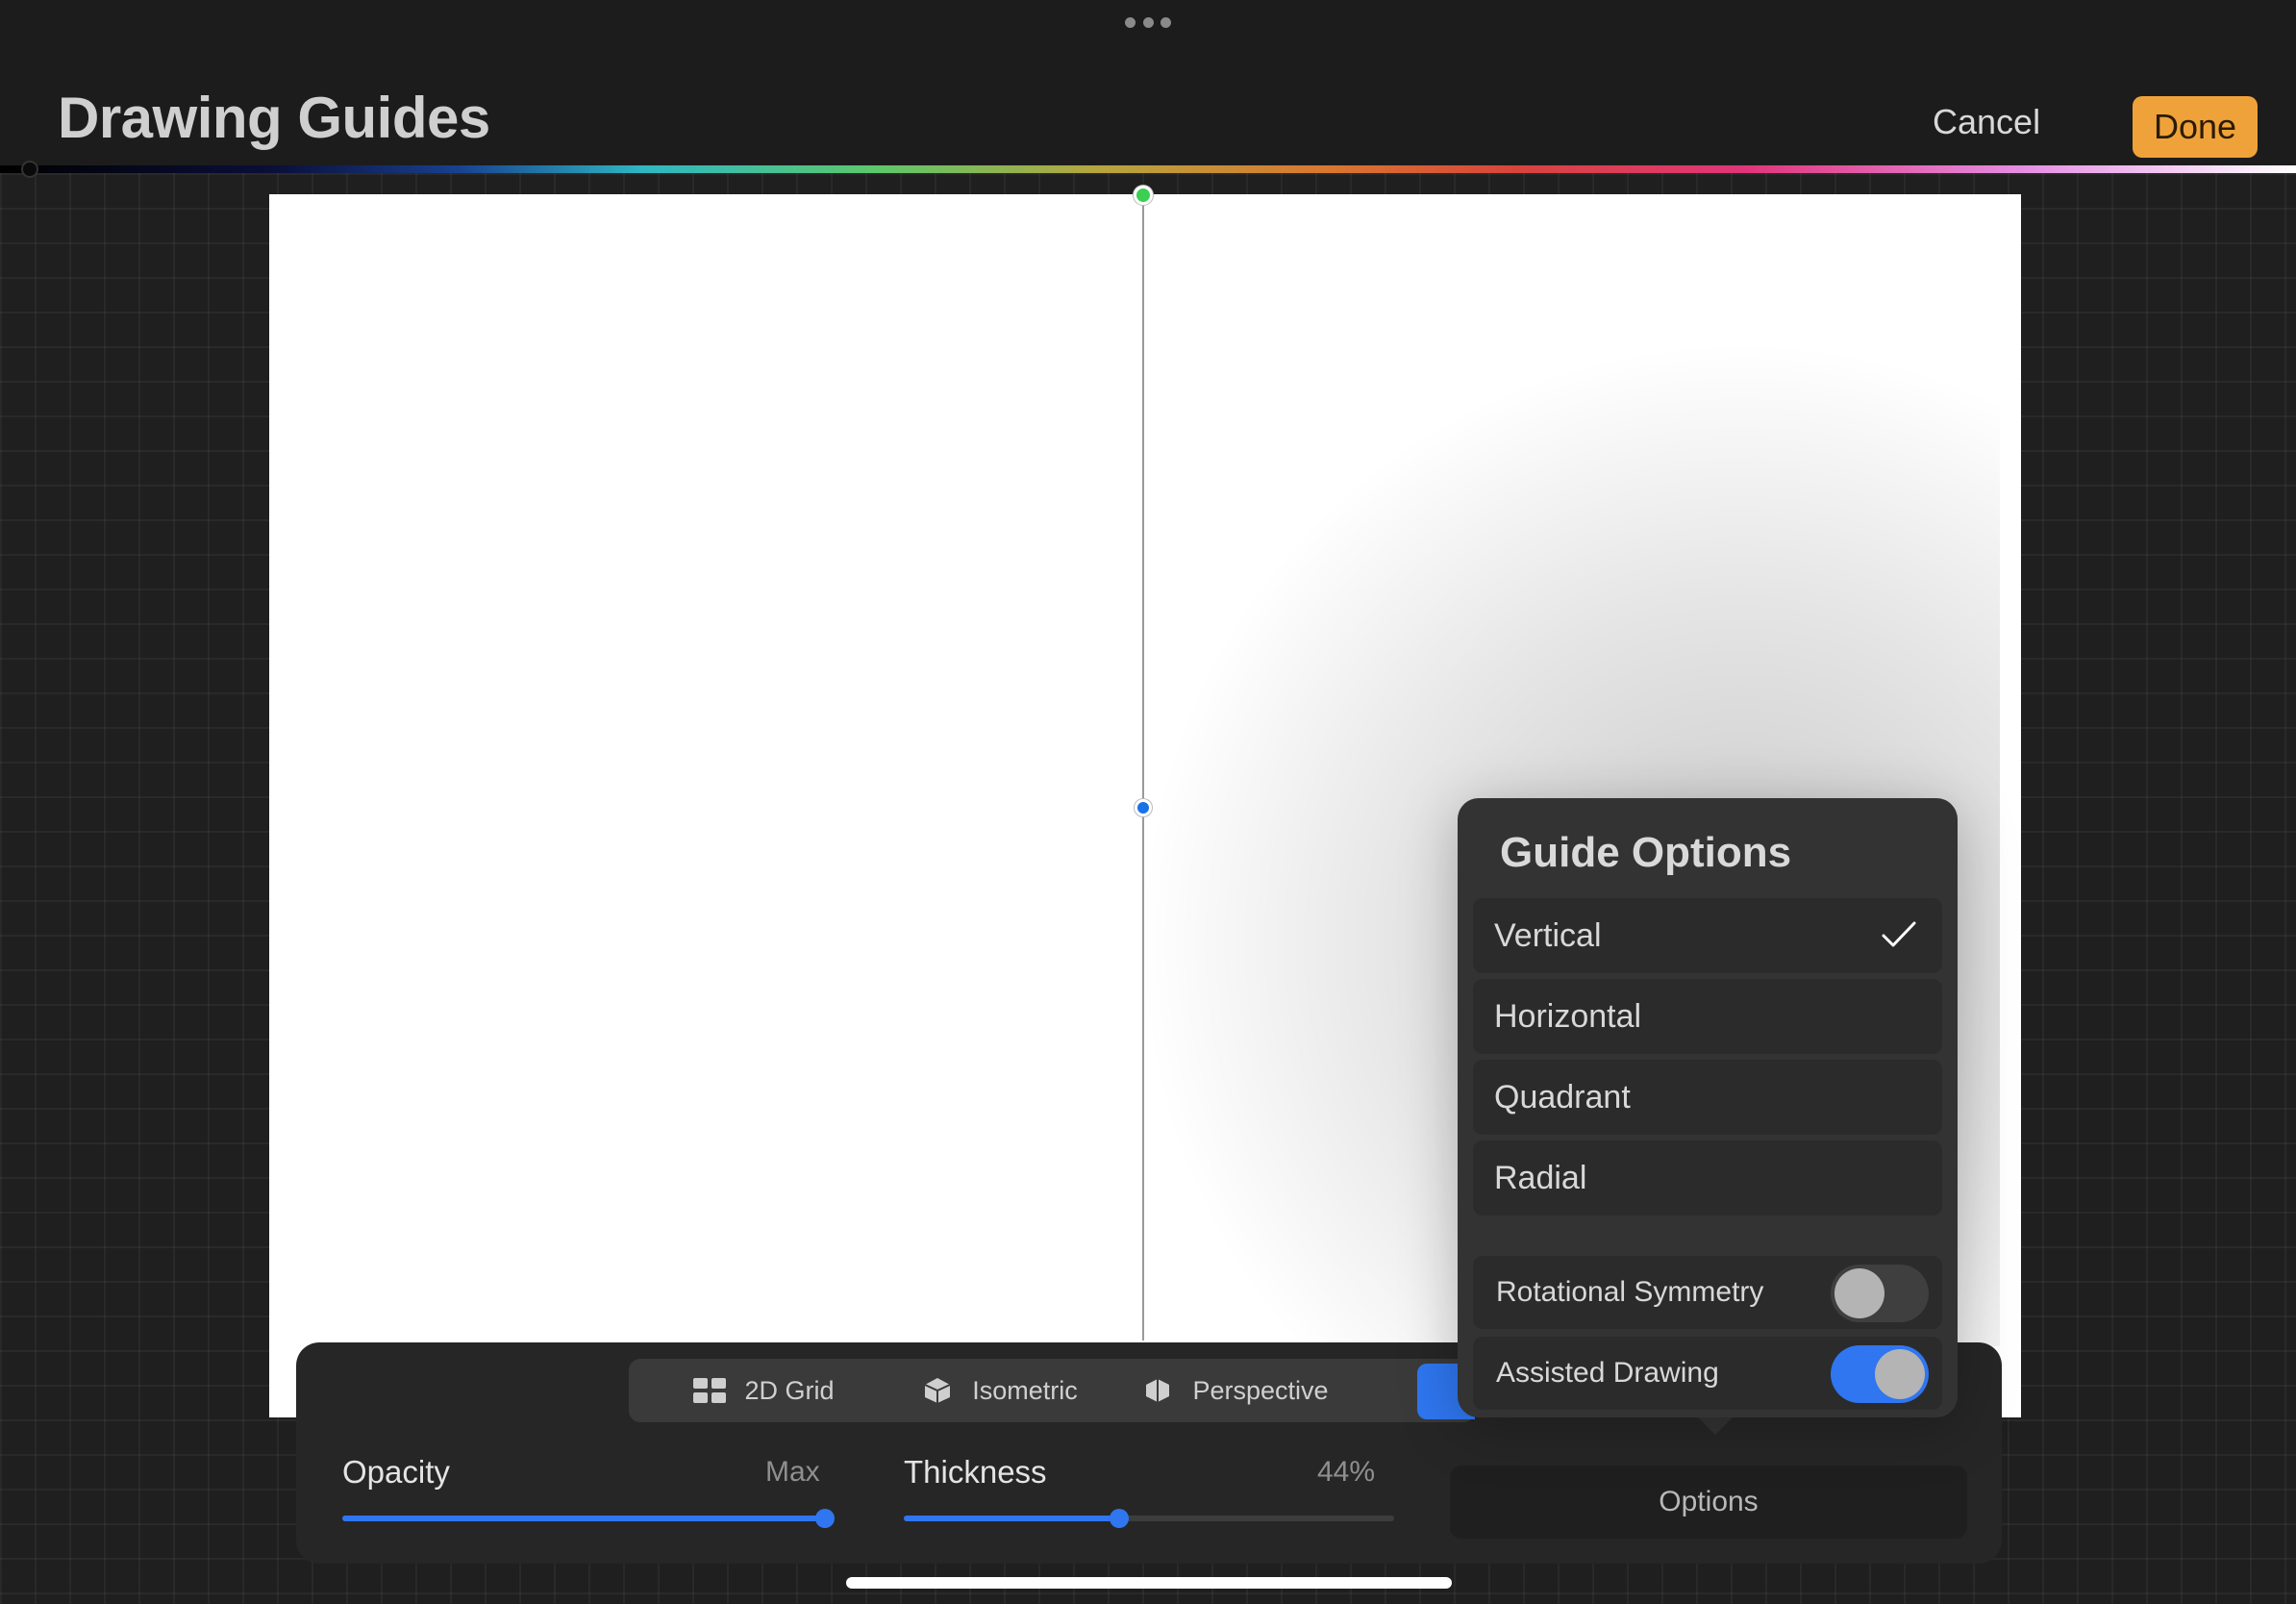 Image resolution: width=2296 pixels, height=1604 pixels. What do you see at coordinates (1260, 1390) in the screenshot?
I see `tab-label: Perspective` at bounding box center [1260, 1390].